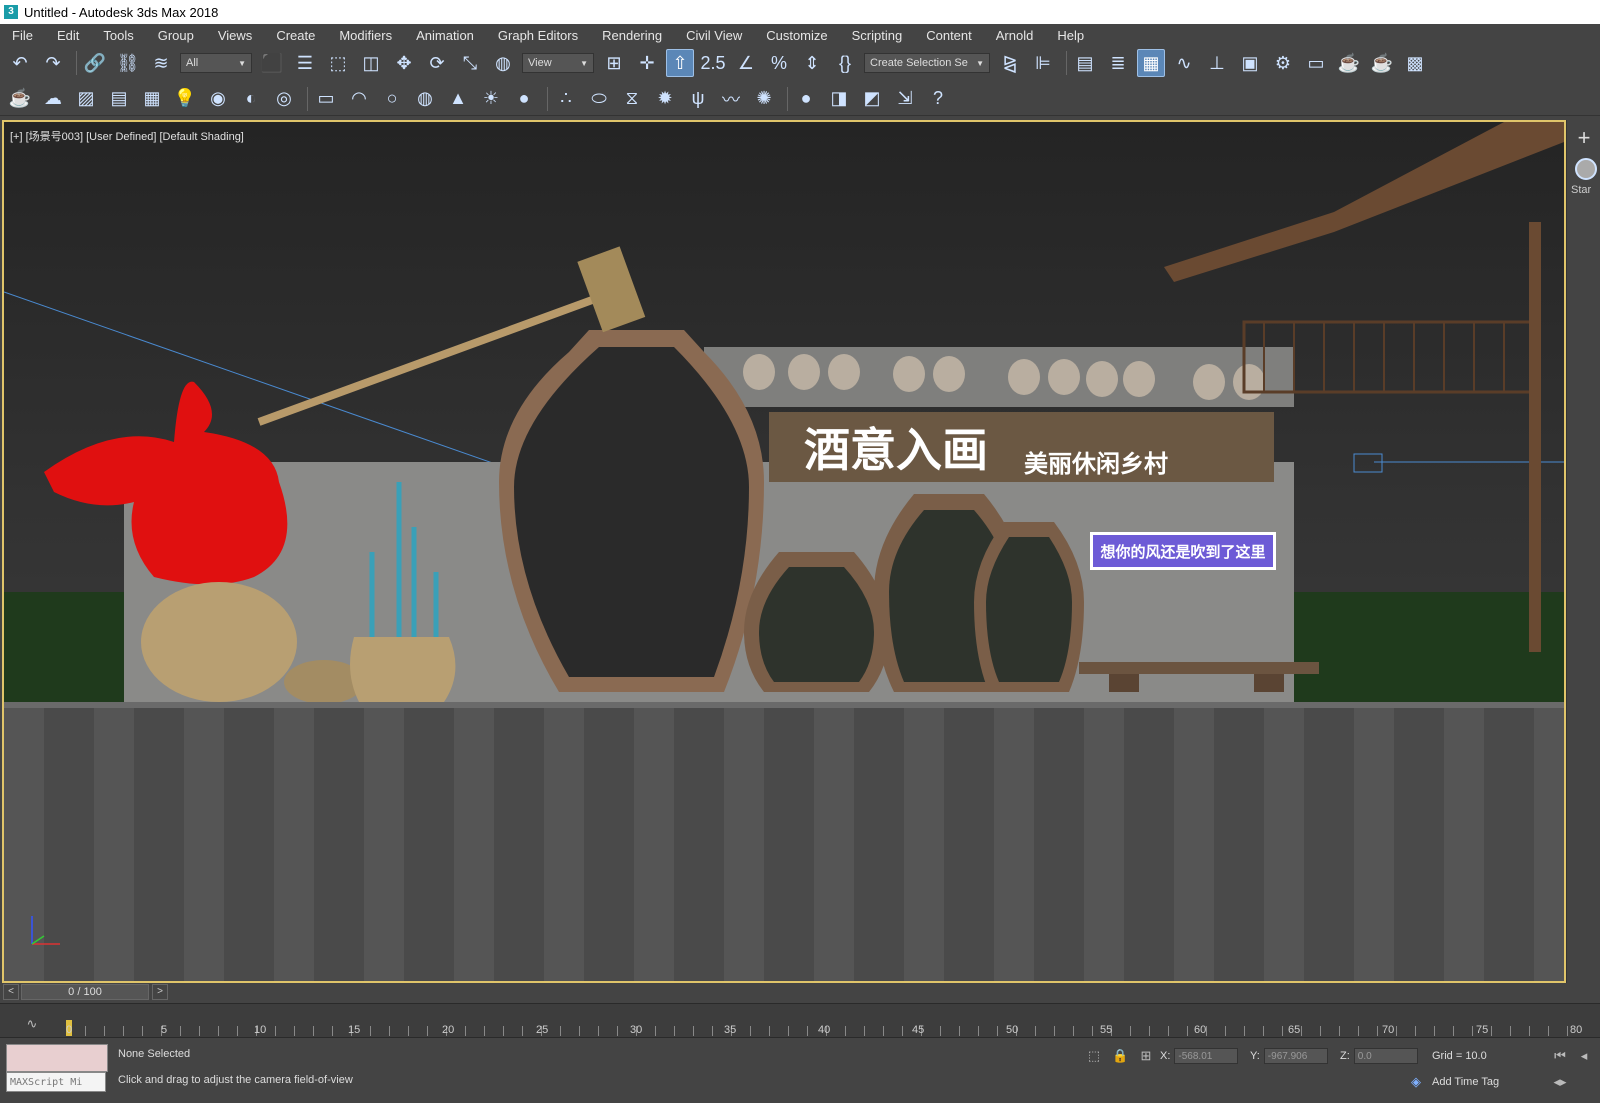  I want to click on menu-rendering: Rendering, so click(632, 35).